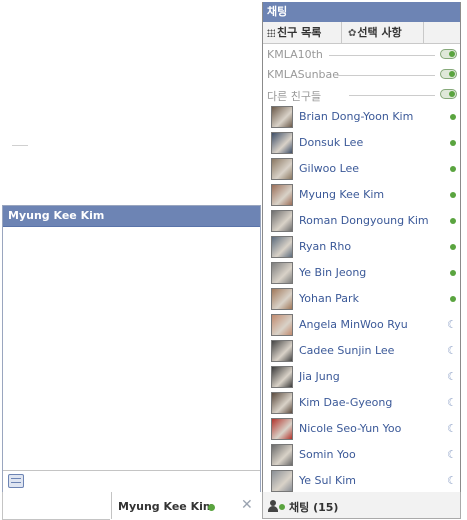 This screenshot has height=520, width=467. I want to click on conversation-header: Myung Kee Kim, so click(131, 216).